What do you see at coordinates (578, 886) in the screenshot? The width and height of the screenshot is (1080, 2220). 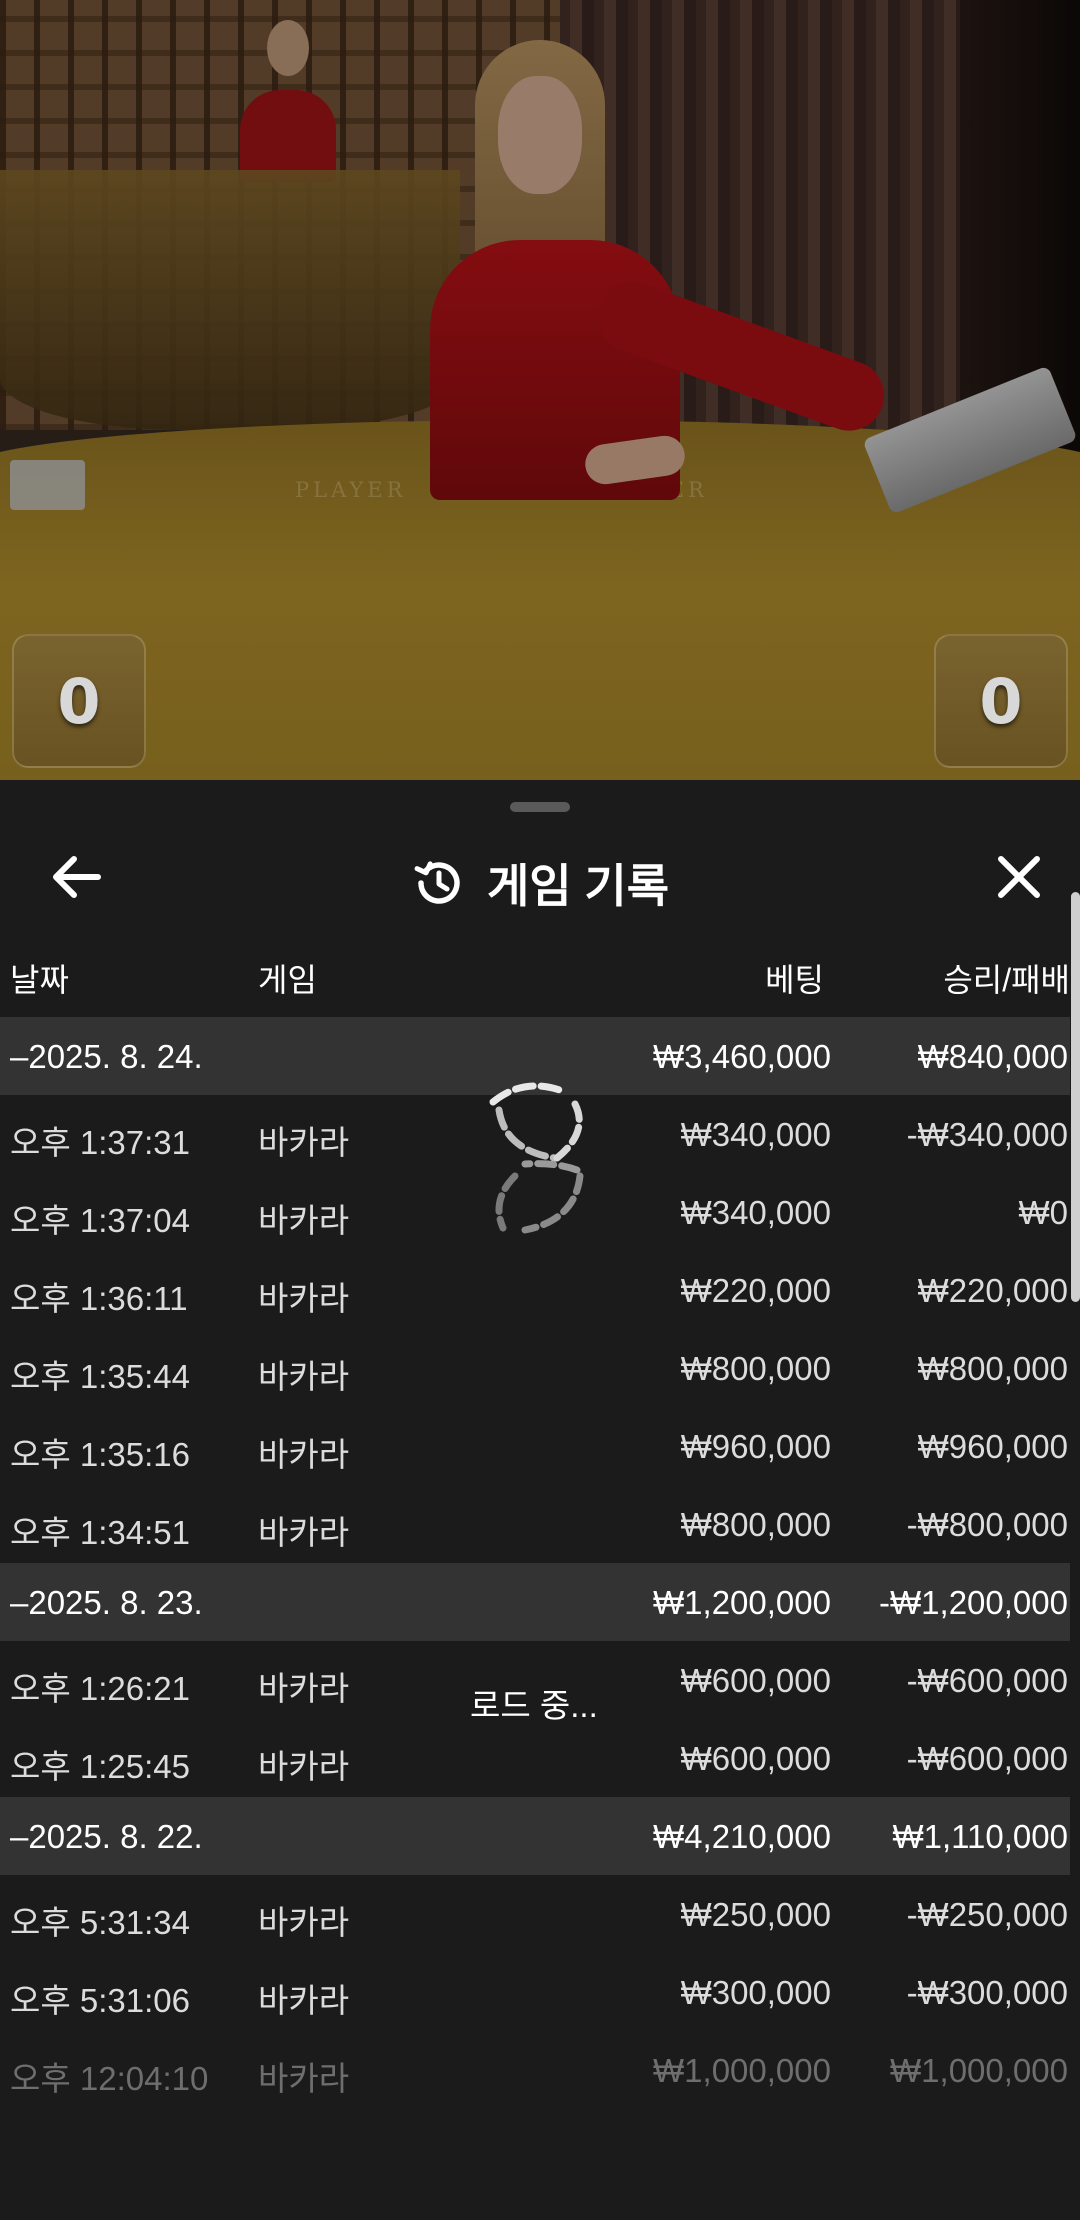 I see `sheet-title: 게임 기록` at bounding box center [578, 886].